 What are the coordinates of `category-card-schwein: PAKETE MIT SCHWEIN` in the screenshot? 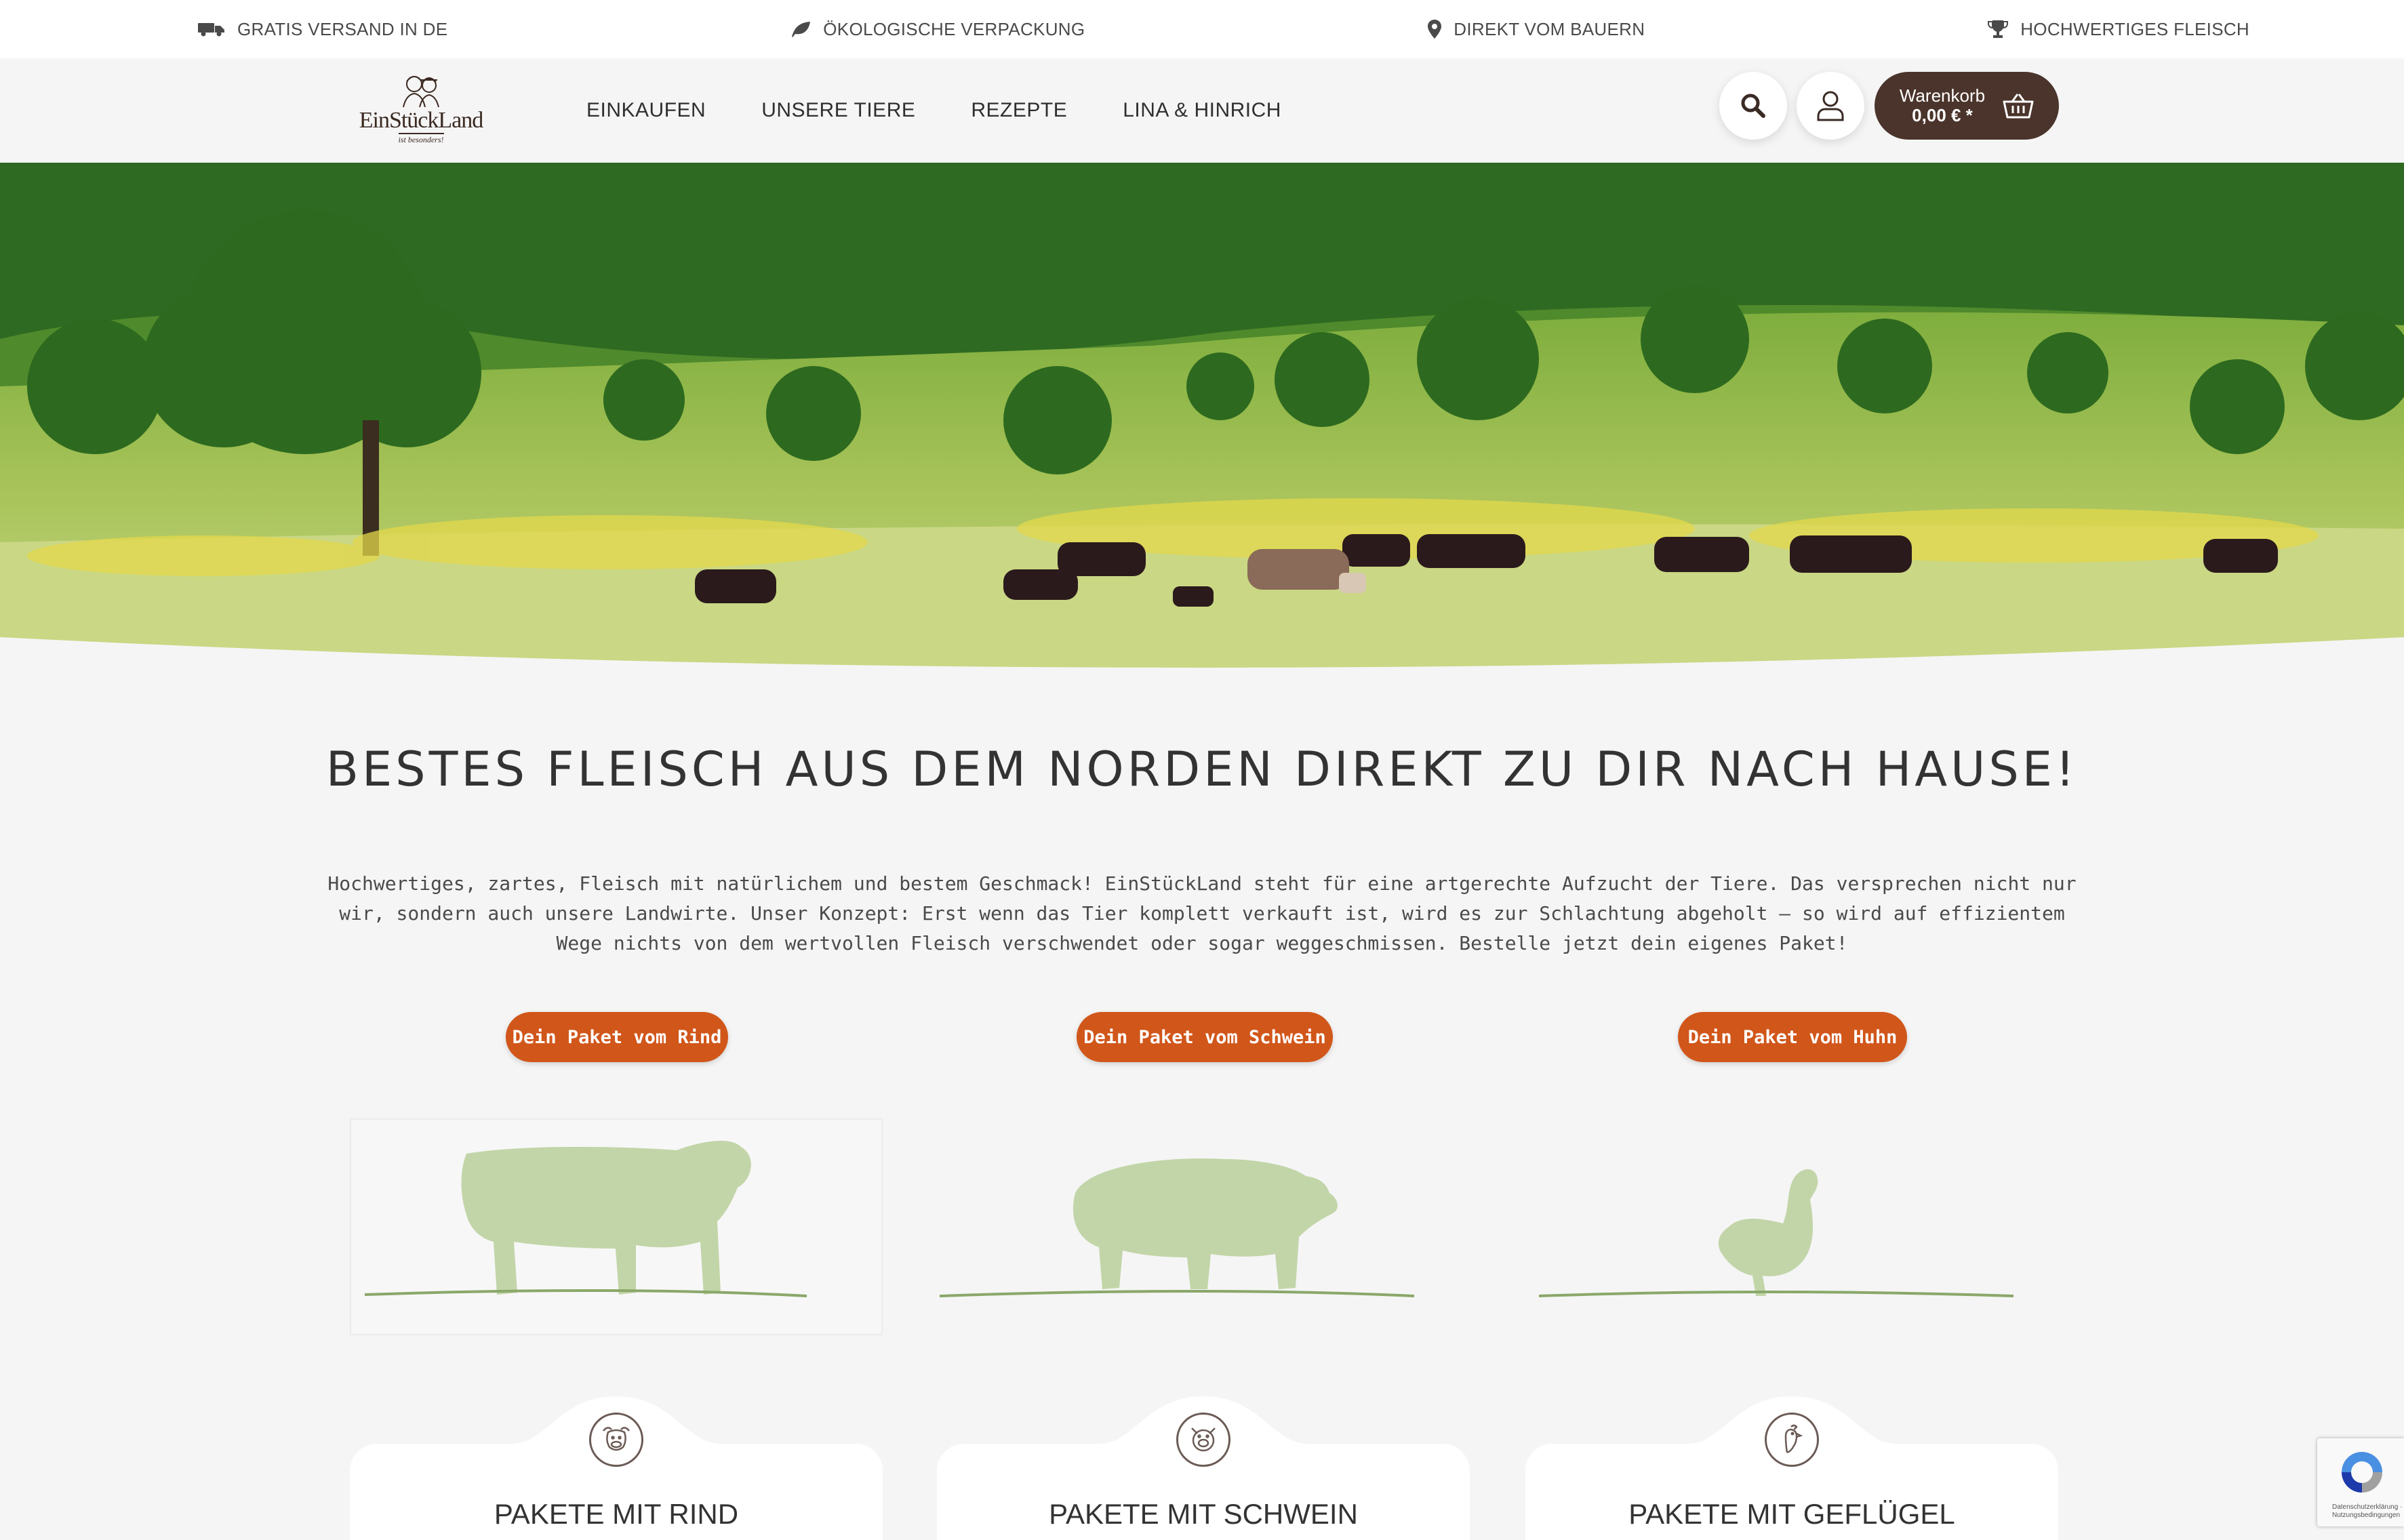 It's located at (1203, 1468).